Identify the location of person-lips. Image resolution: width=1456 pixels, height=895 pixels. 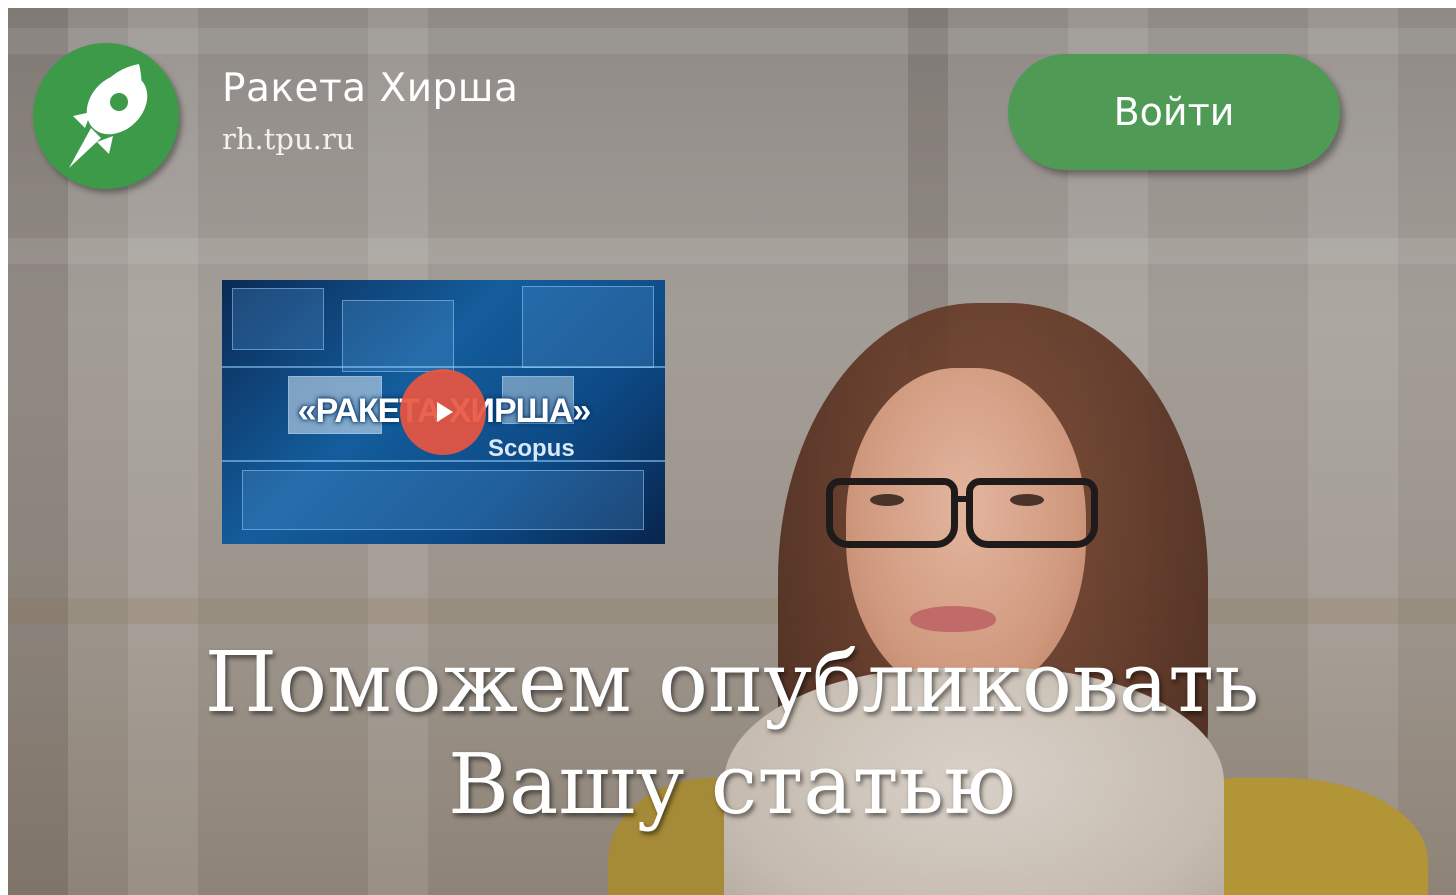
(953, 619).